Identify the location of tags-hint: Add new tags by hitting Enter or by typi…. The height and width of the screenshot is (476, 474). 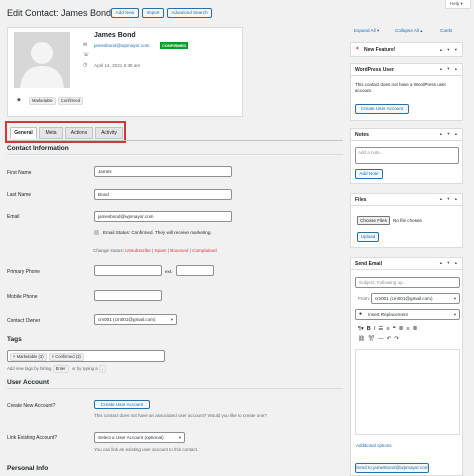
(57, 369).